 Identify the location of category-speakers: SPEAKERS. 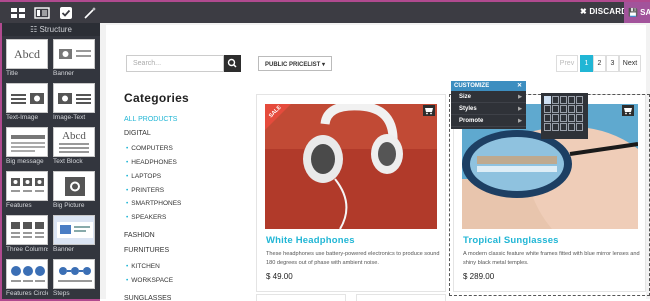
(146, 217).